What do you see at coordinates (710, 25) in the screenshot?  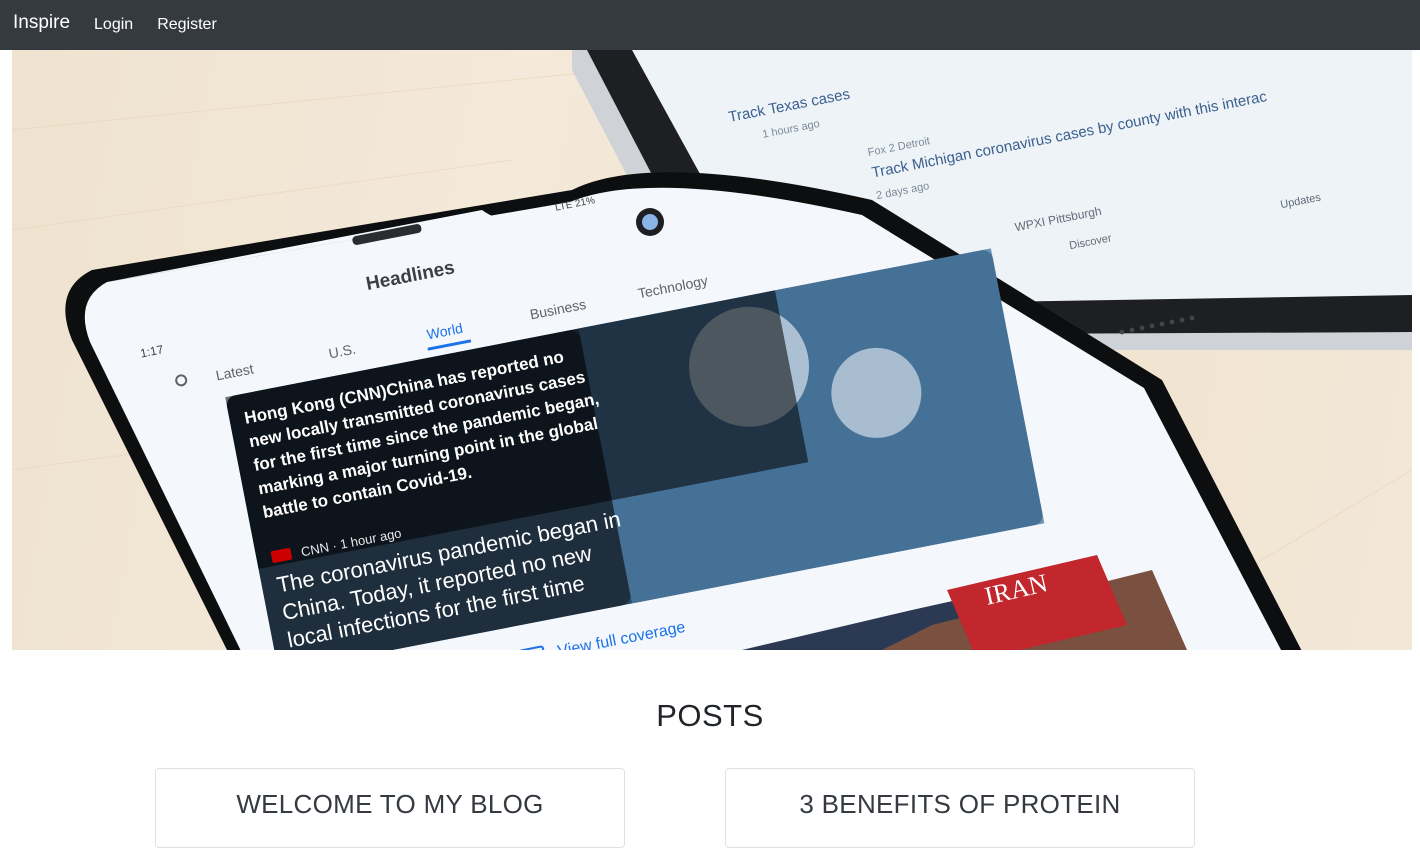 I see `navbar: Inspire Login Register` at bounding box center [710, 25].